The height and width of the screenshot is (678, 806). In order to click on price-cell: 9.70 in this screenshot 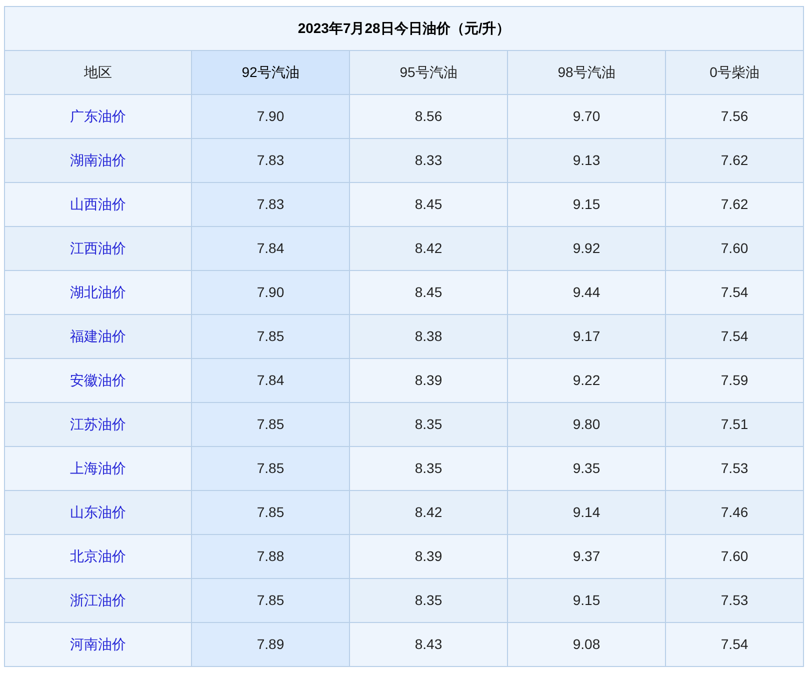, I will do `click(587, 116)`.